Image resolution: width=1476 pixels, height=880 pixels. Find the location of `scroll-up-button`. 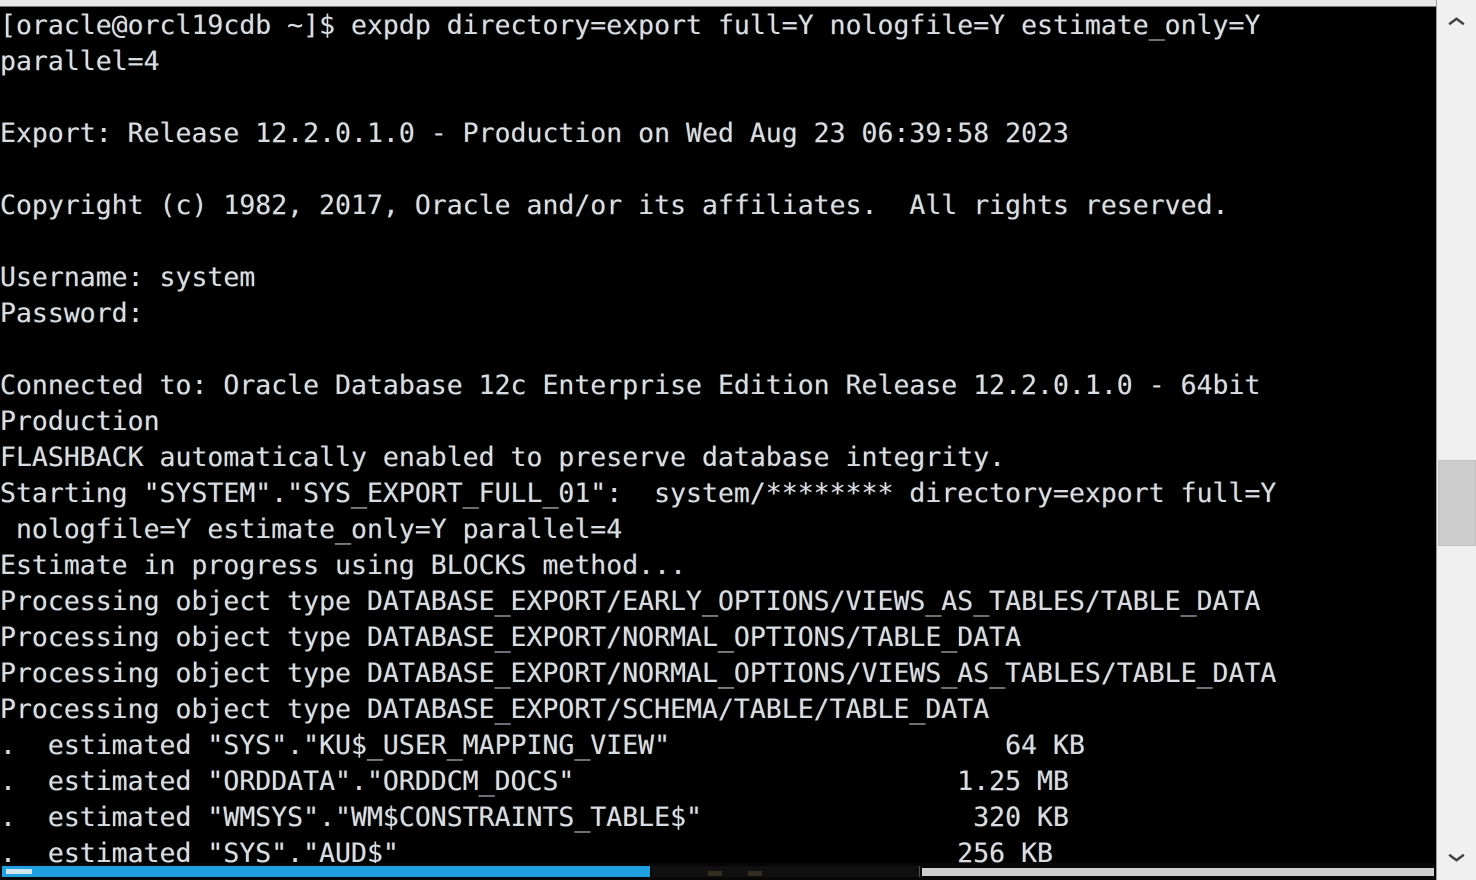

scroll-up-button is located at coordinates (1456, 21).